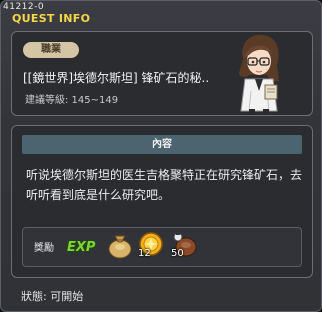 This screenshot has height=312, width=322. I want to click on quest-name: [[鏡世界]埃德尔斯坦] 锋矿石的秘.., so click(116, 78).